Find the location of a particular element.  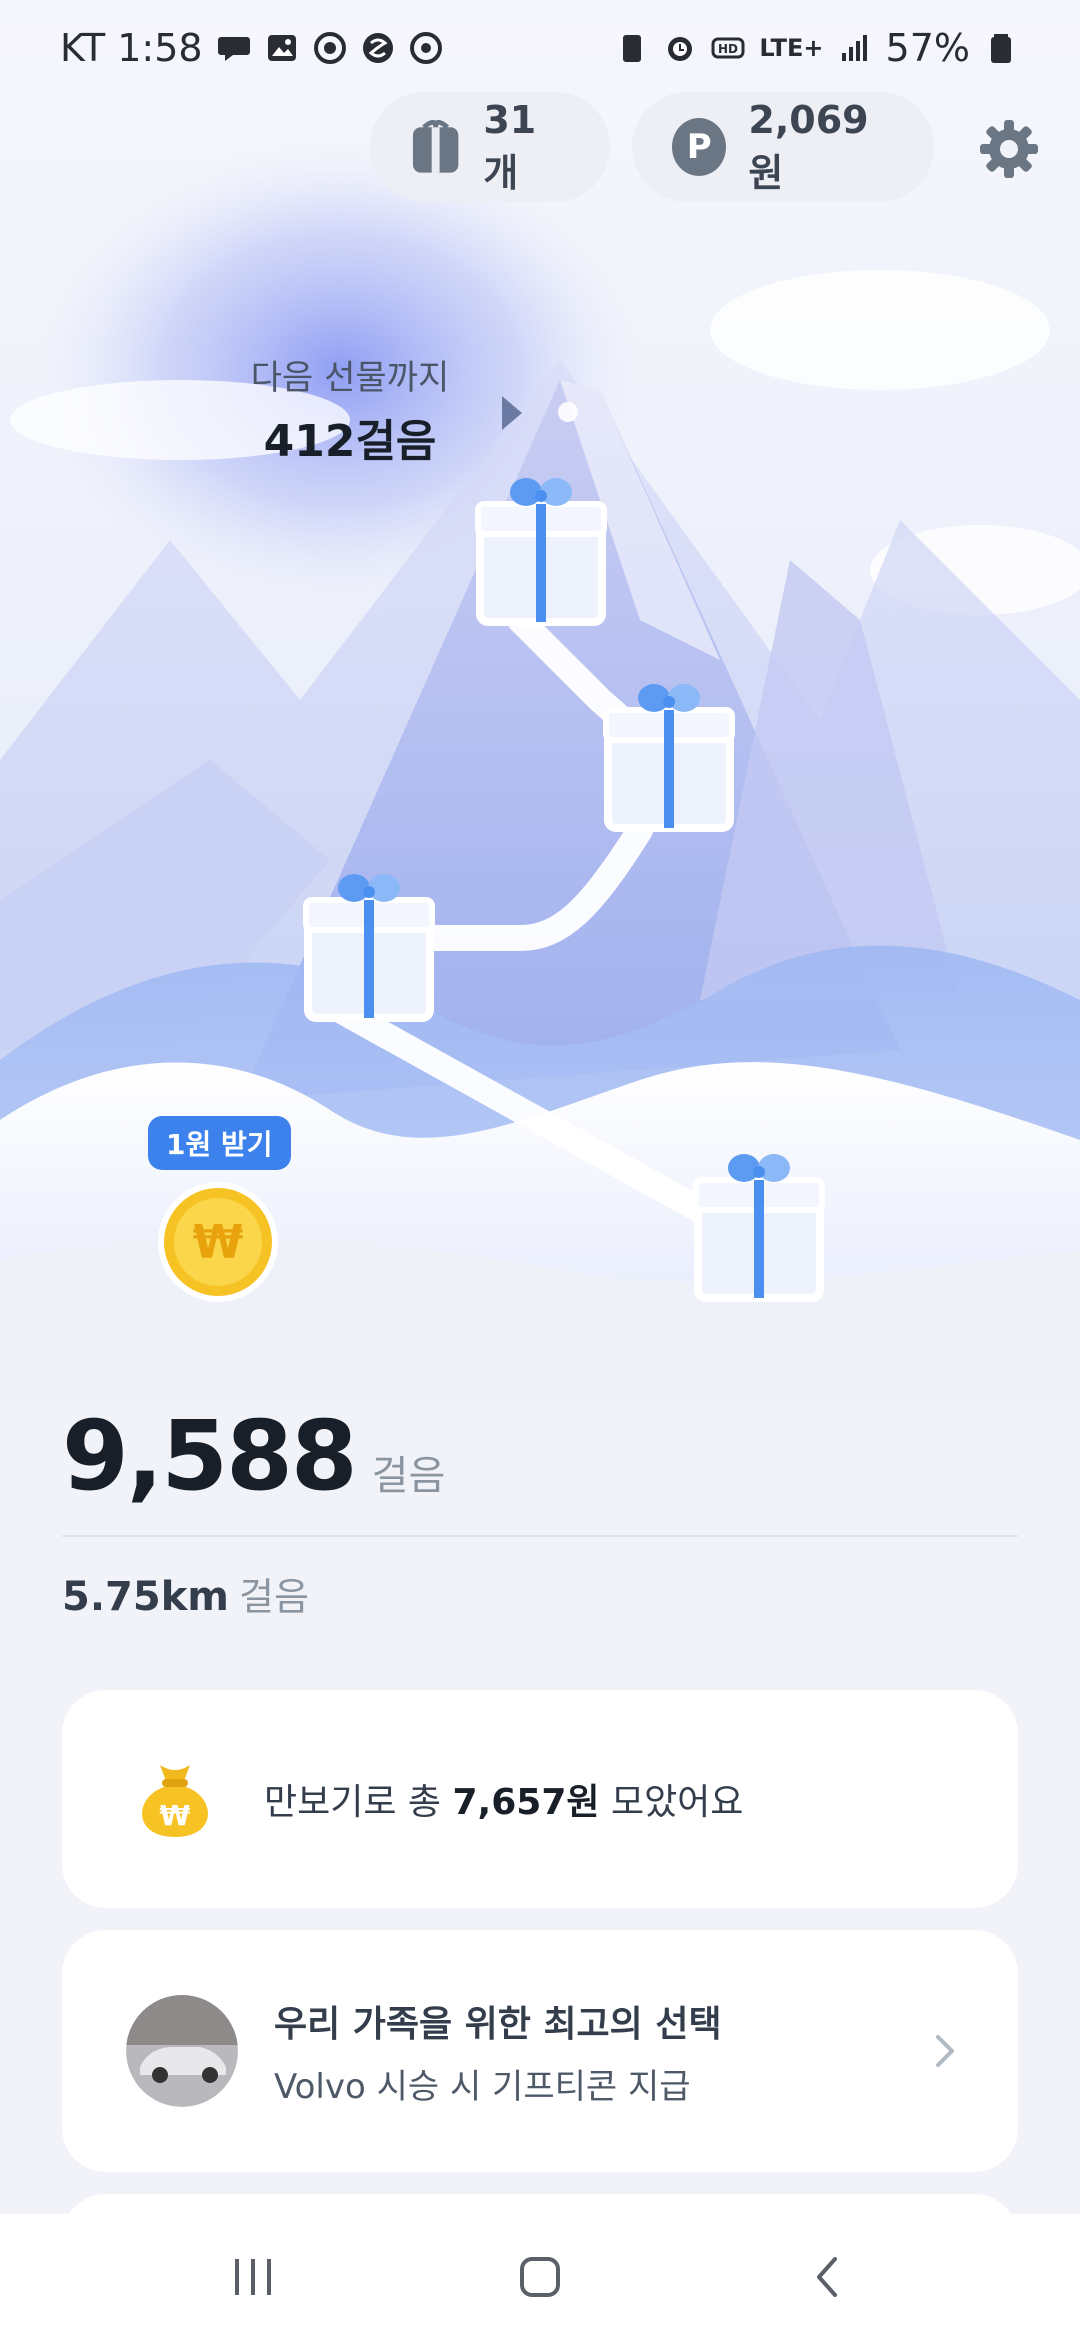

ad-text: 우리 가족을 위한 최고의 선택 Volvo 시승 시 기프티콘 지급 is located at coordinates (603, 2051).